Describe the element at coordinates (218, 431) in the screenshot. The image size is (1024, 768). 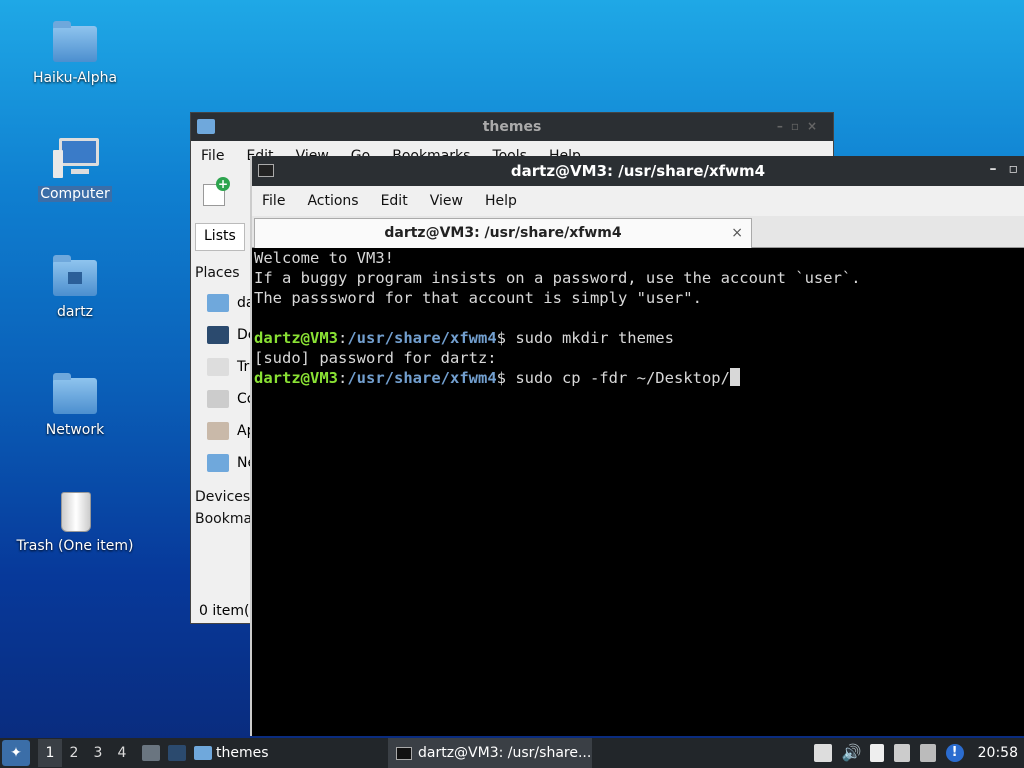
I see `applications-icon` at that location.